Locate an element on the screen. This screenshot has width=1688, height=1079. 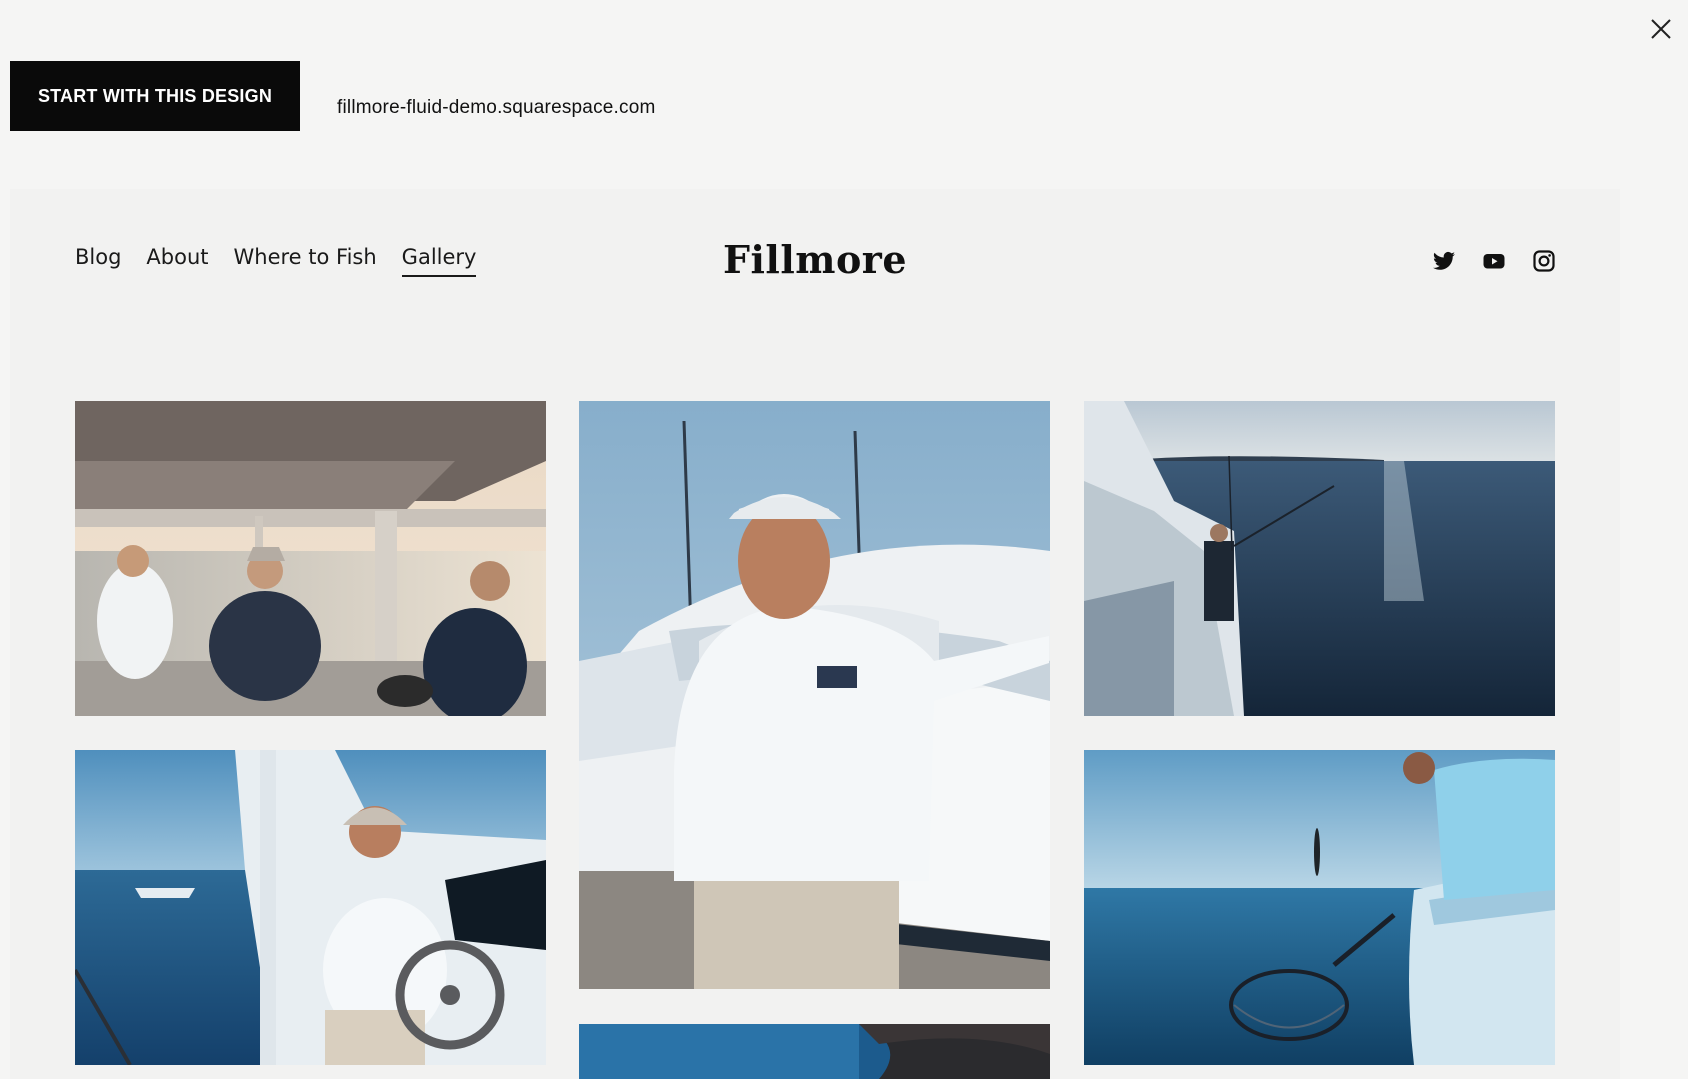
photo-cropped-ocean is located at coordinates (814, 1051).